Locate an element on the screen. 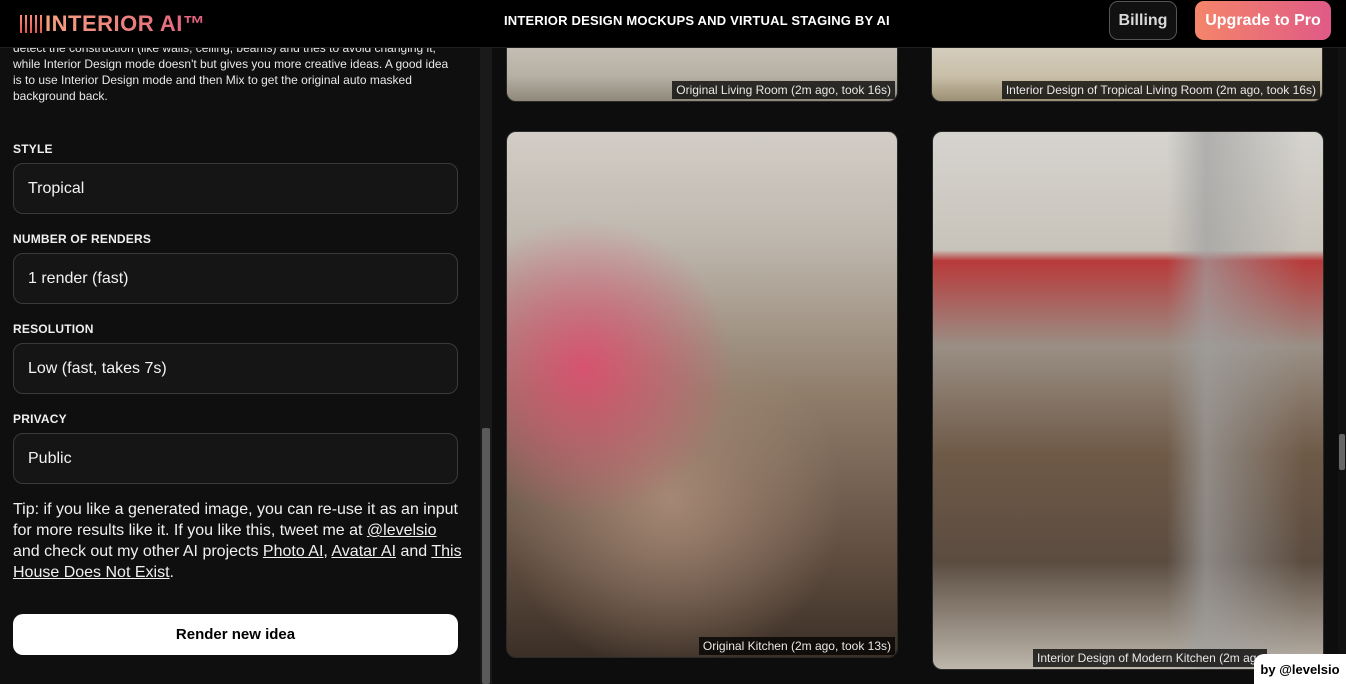 This screenshot has width=1346, height=684. twitter-link: @levelsio is located at coordinates (402, 530).